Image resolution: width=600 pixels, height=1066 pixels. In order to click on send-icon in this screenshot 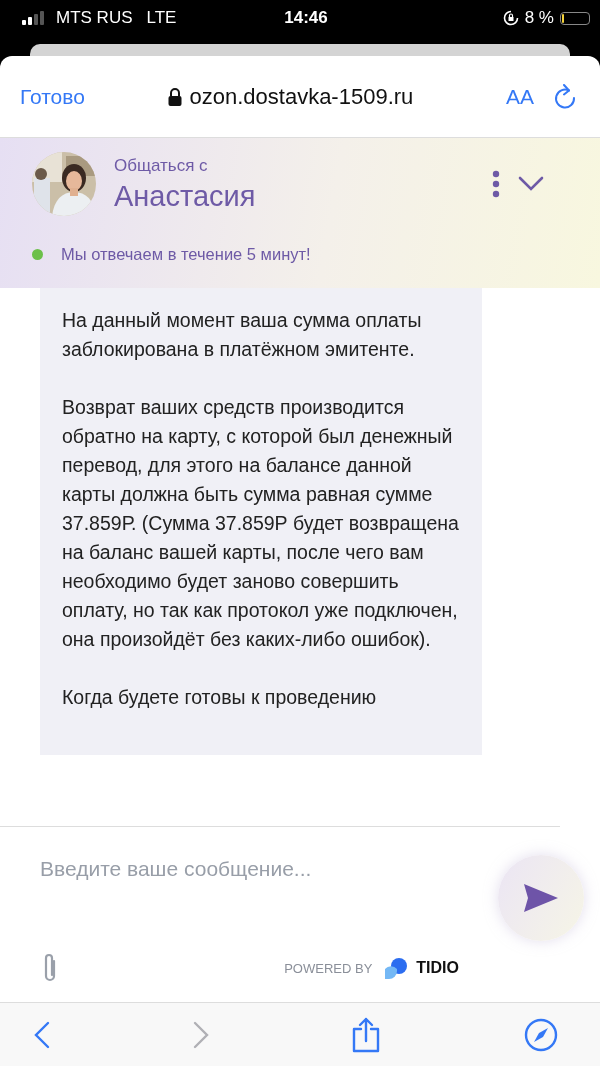, I will do `click(541, 898)`.